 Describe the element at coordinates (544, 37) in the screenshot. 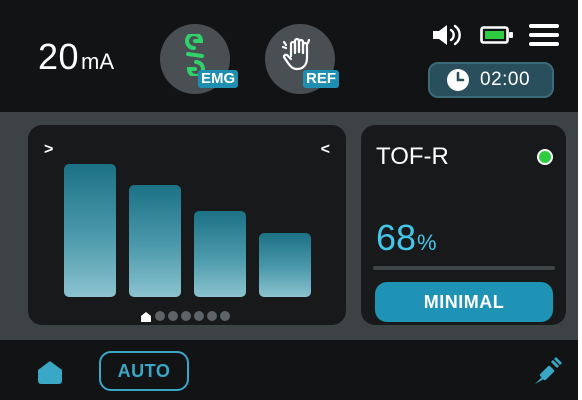

I see `menu-icon` at that location.